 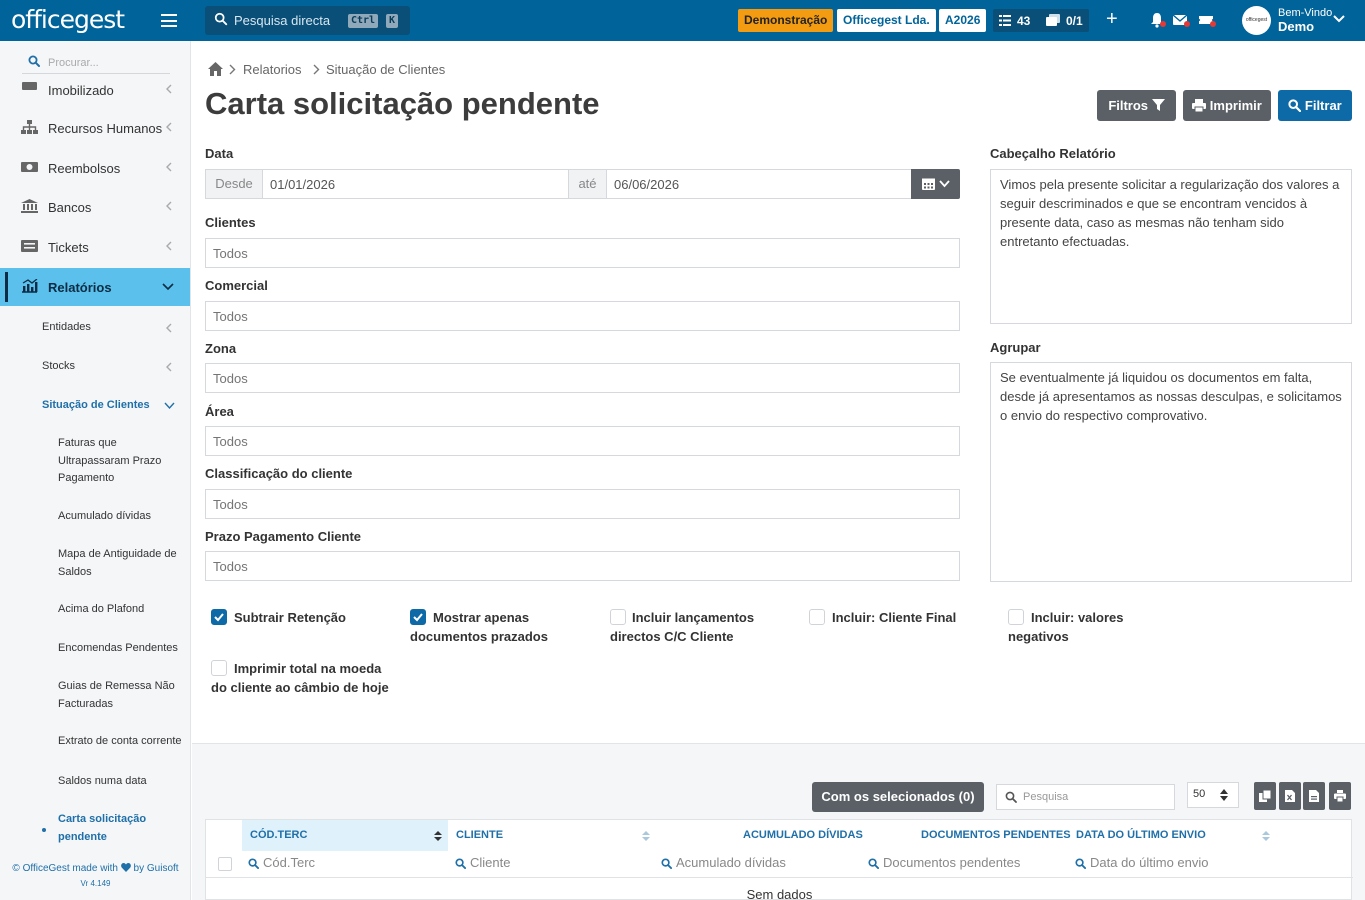 I want to click on subtrair-retencao-checkbox, so click(x=219, y=617).